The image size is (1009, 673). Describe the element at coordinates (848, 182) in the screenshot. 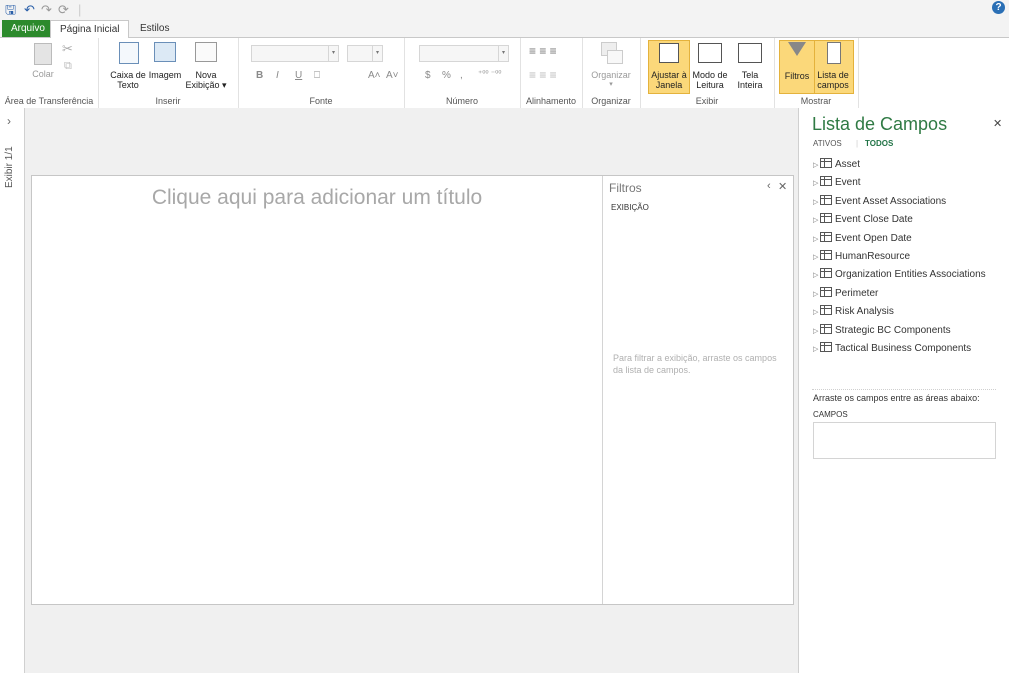

I see `field-item-label: Event` at that location.